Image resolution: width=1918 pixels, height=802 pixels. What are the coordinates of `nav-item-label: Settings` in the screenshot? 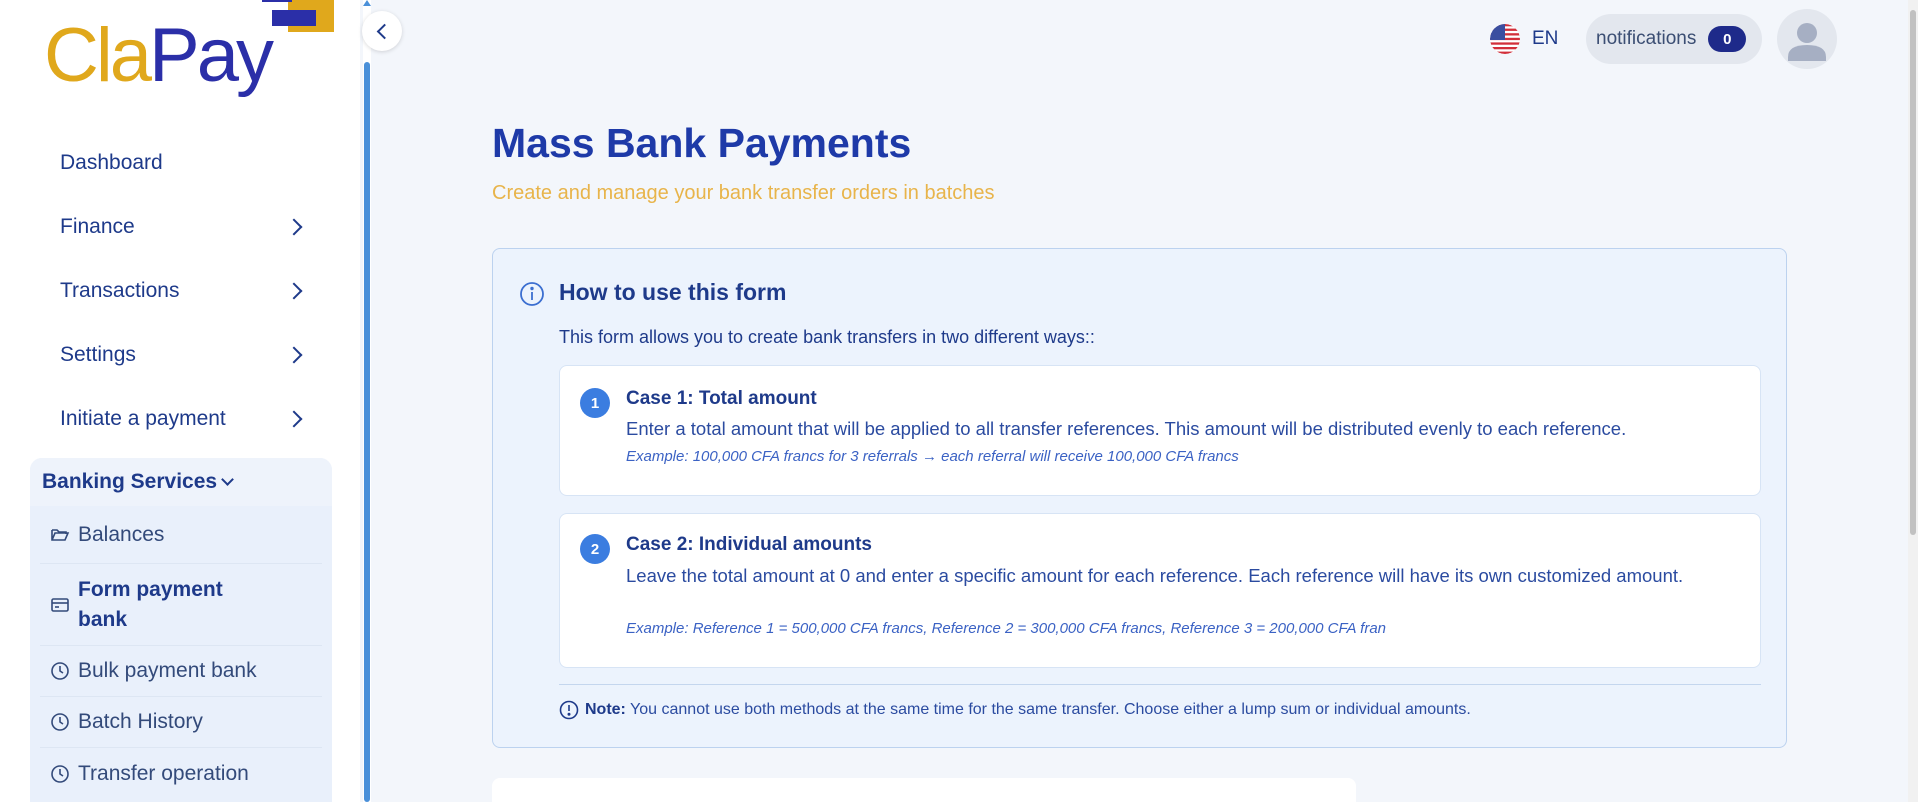 It's located at (98, 354).